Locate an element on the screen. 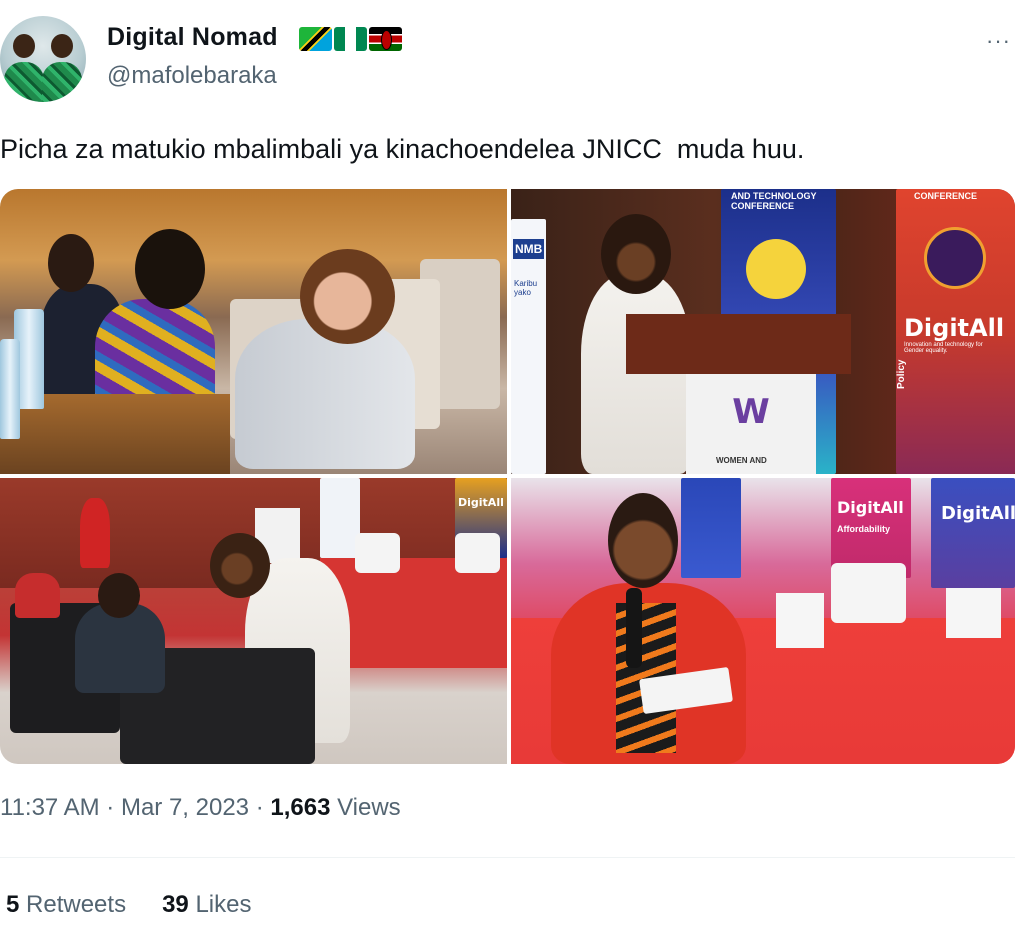  tweet-time: 11:37 AM is located at coordinates (50, 807).